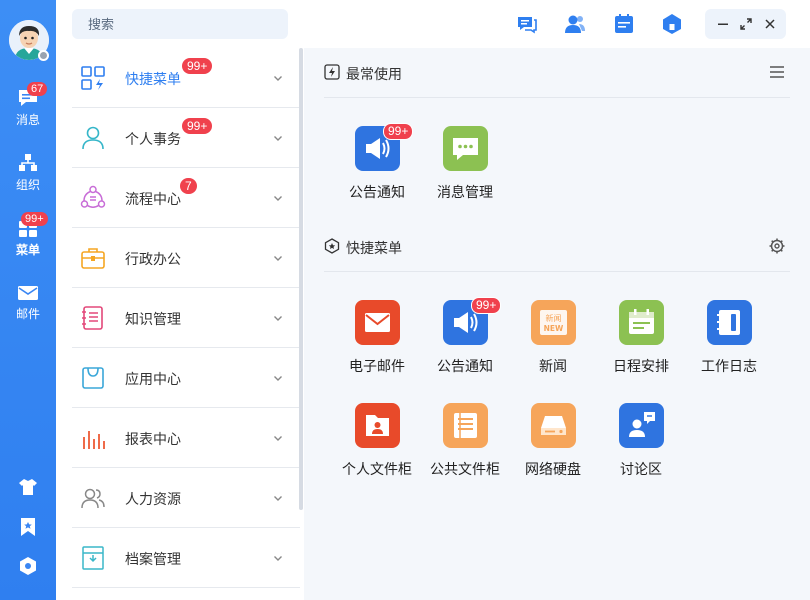 This screenshot has width=810, height=600. What do you see at coordinates (641, 321) in the screenshot?
I see `calendar-icon` at bounding box center [641, 321].